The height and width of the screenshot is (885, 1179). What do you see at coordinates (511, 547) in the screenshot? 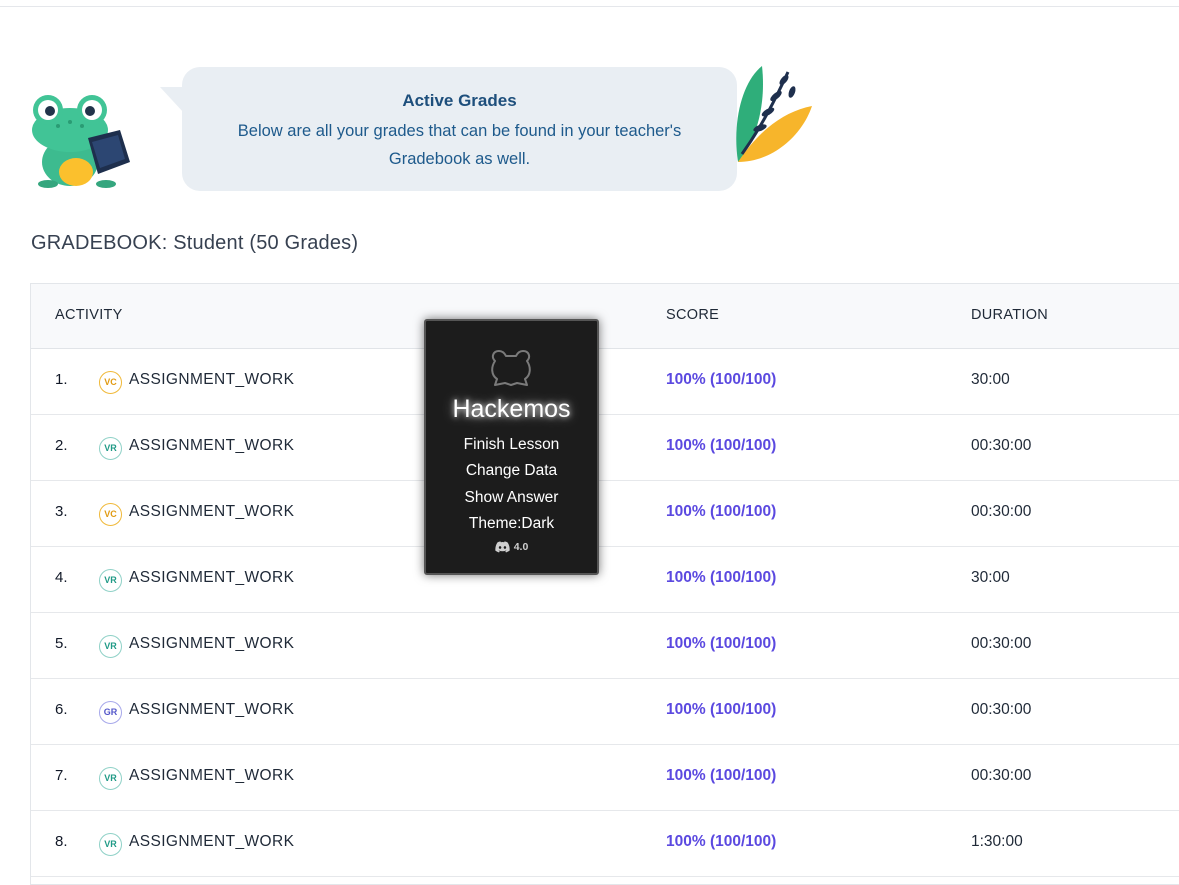
I see `popup-version: 4.0` at bounding box center [511, 547].